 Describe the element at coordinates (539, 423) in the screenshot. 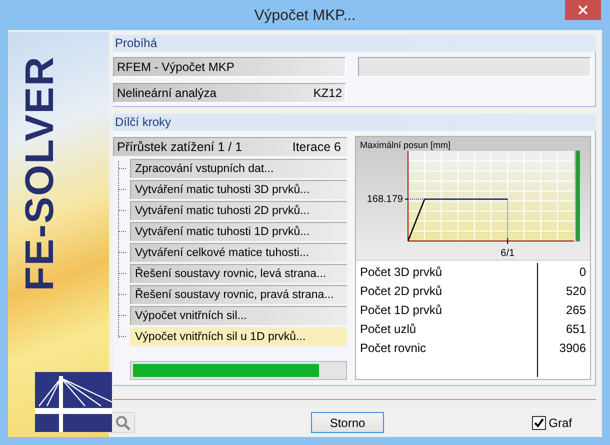

I see `graph-checkbox` at that location.